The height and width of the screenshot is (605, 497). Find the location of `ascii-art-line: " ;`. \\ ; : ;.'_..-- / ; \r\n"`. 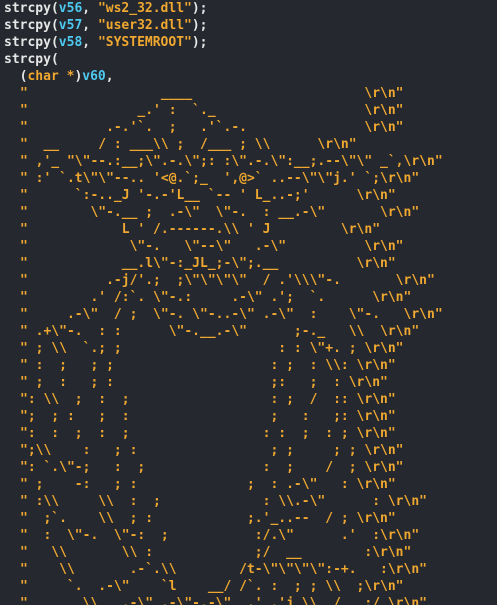

ascii-art-line: " ;`. \\ ; : ;.'_..-- / ; \r\n" is located at coordinates (208, 518).